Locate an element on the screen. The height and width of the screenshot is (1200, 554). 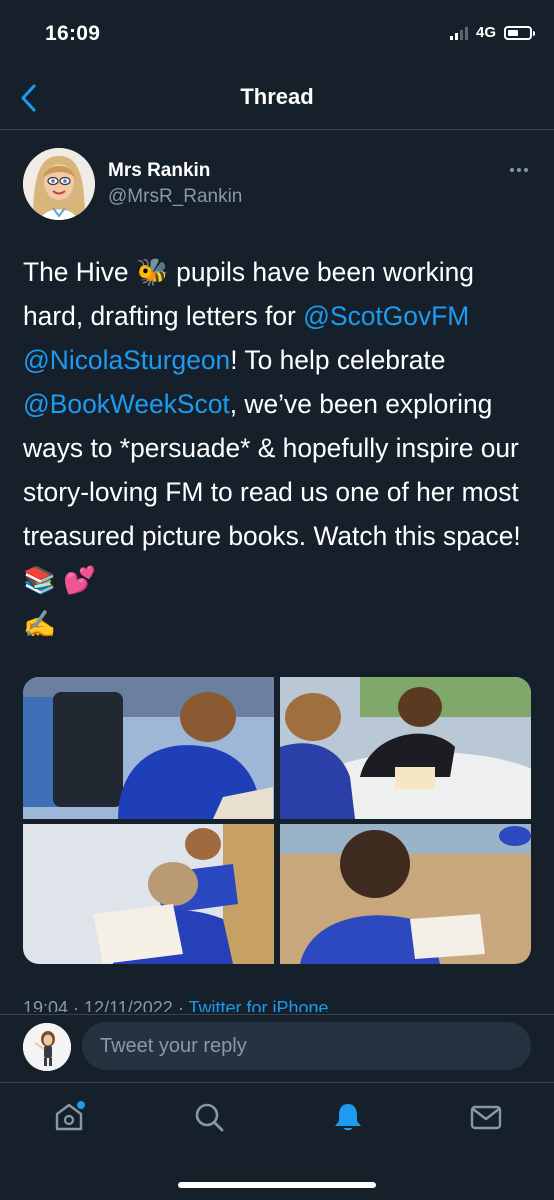
writing-hand-emoji: ✍️ is located at coordinates (39, 624).